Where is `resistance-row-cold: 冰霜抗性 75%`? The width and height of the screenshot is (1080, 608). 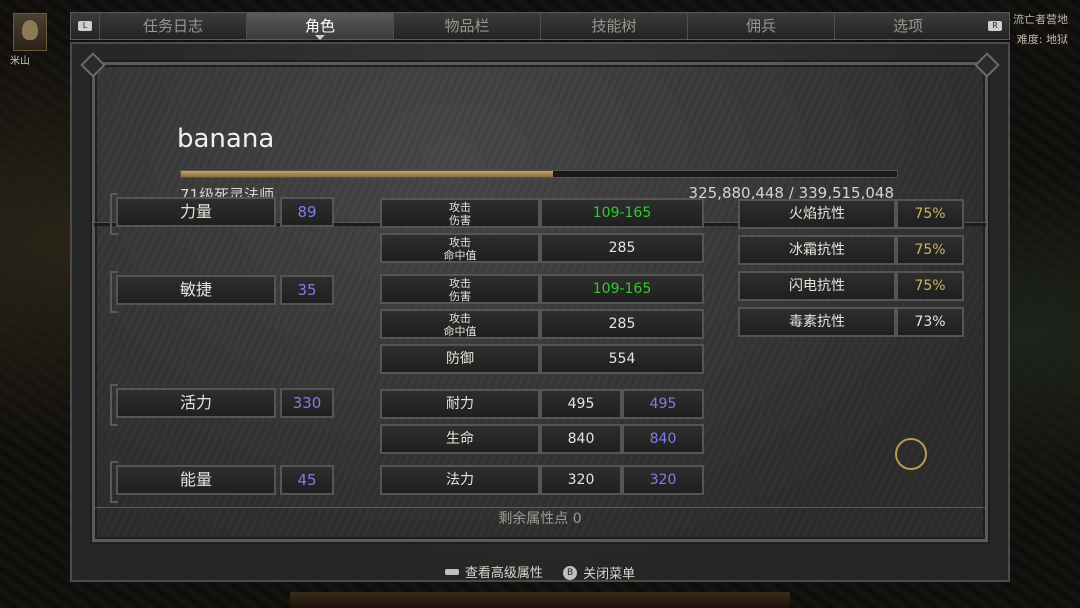
resistance-row-cold: 冰霜抗性 75% is located at coordinates (851, 250).